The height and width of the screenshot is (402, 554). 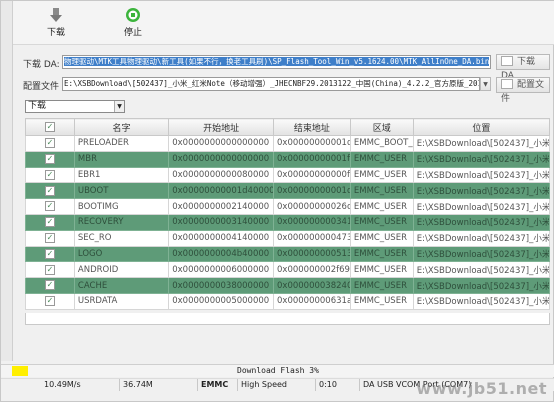 I want to click on scatter-file-dropdown: ▼, so click(x=485, y=84).